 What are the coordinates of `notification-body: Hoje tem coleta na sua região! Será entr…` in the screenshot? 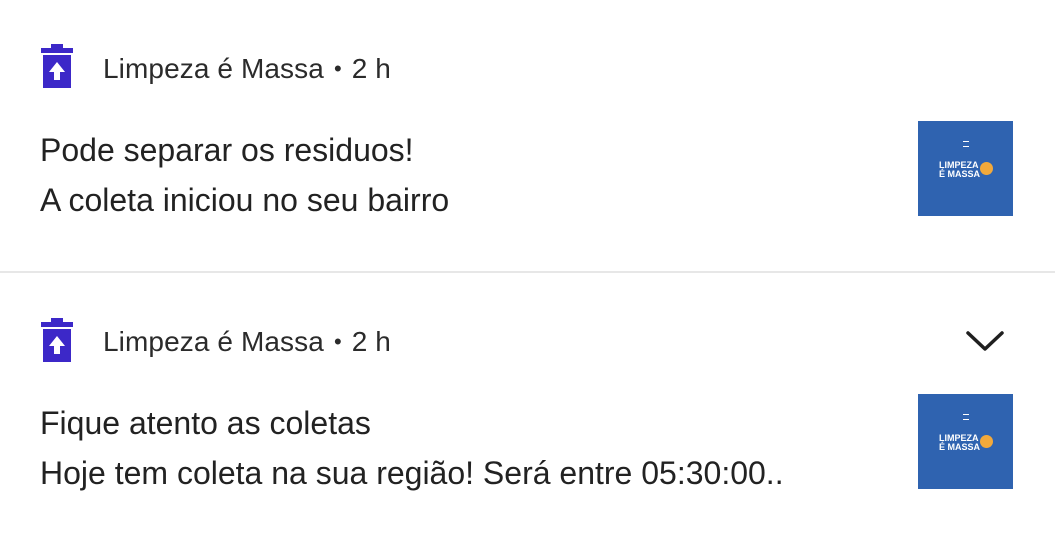 It's located at (412, 473).